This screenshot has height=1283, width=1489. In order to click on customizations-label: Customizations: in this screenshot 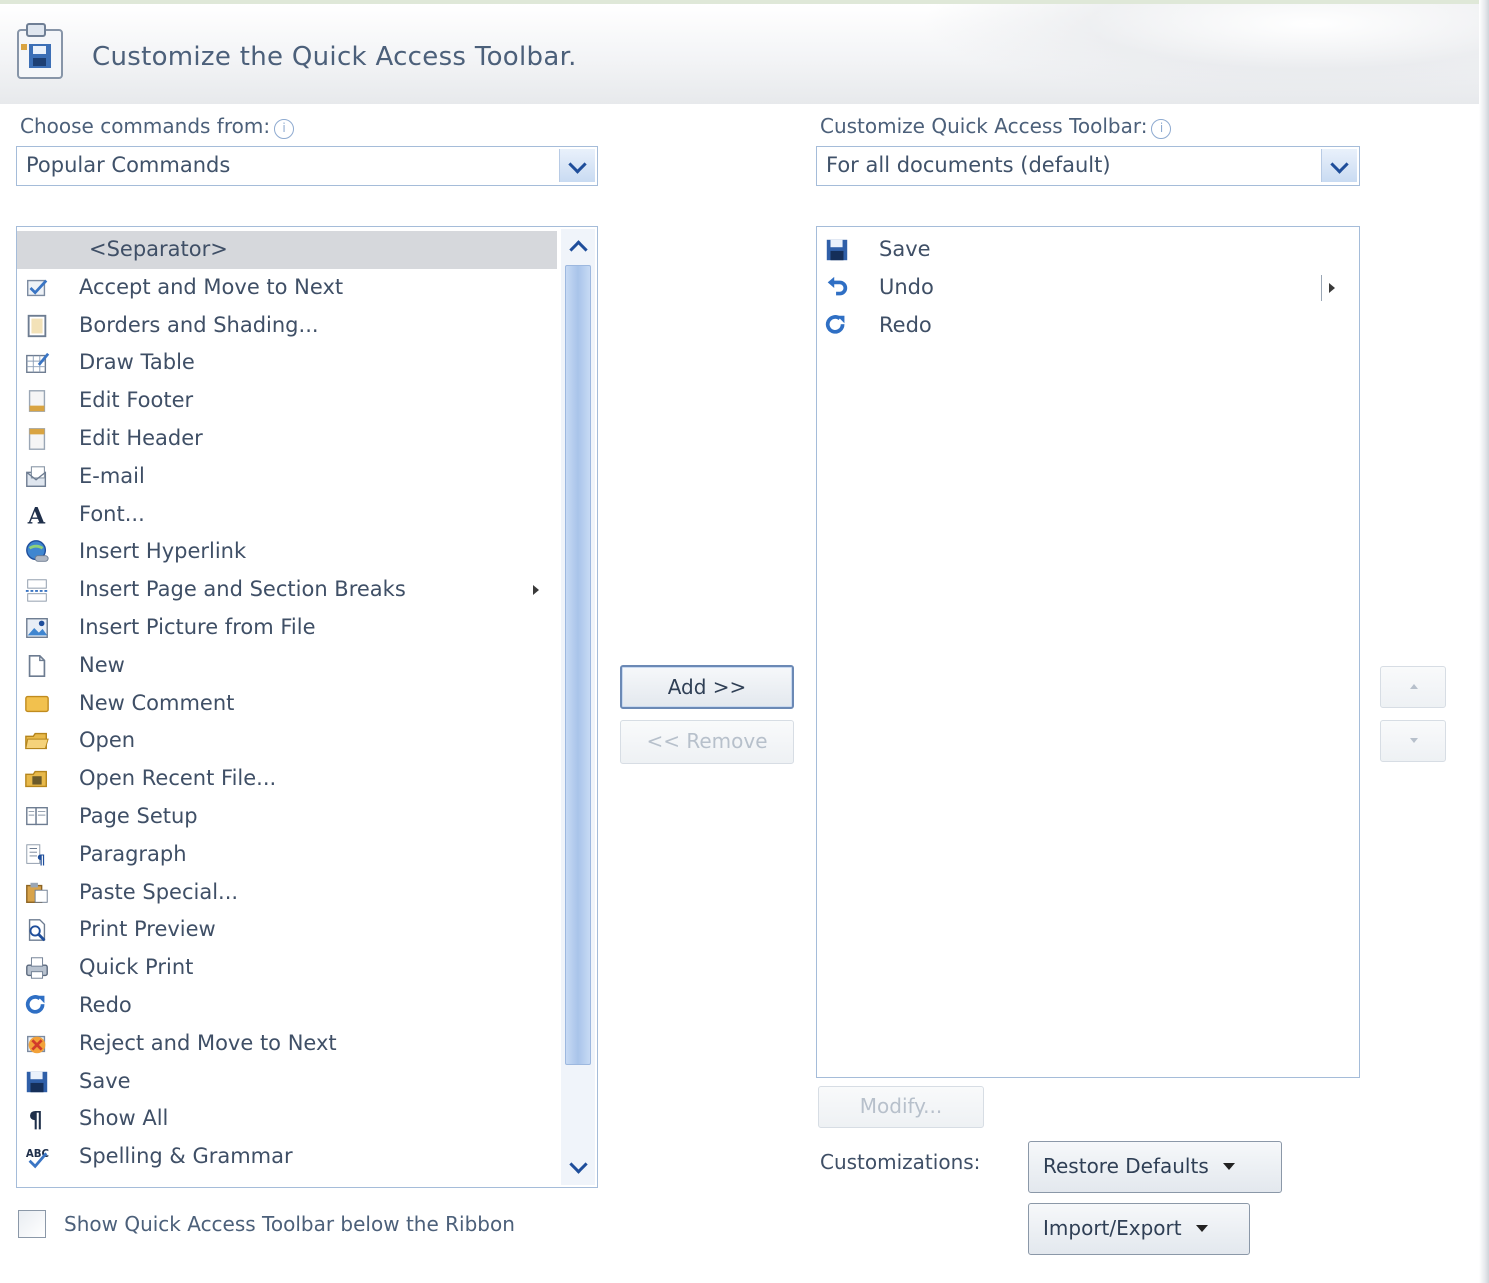, I will do `click(900, 1162)`.